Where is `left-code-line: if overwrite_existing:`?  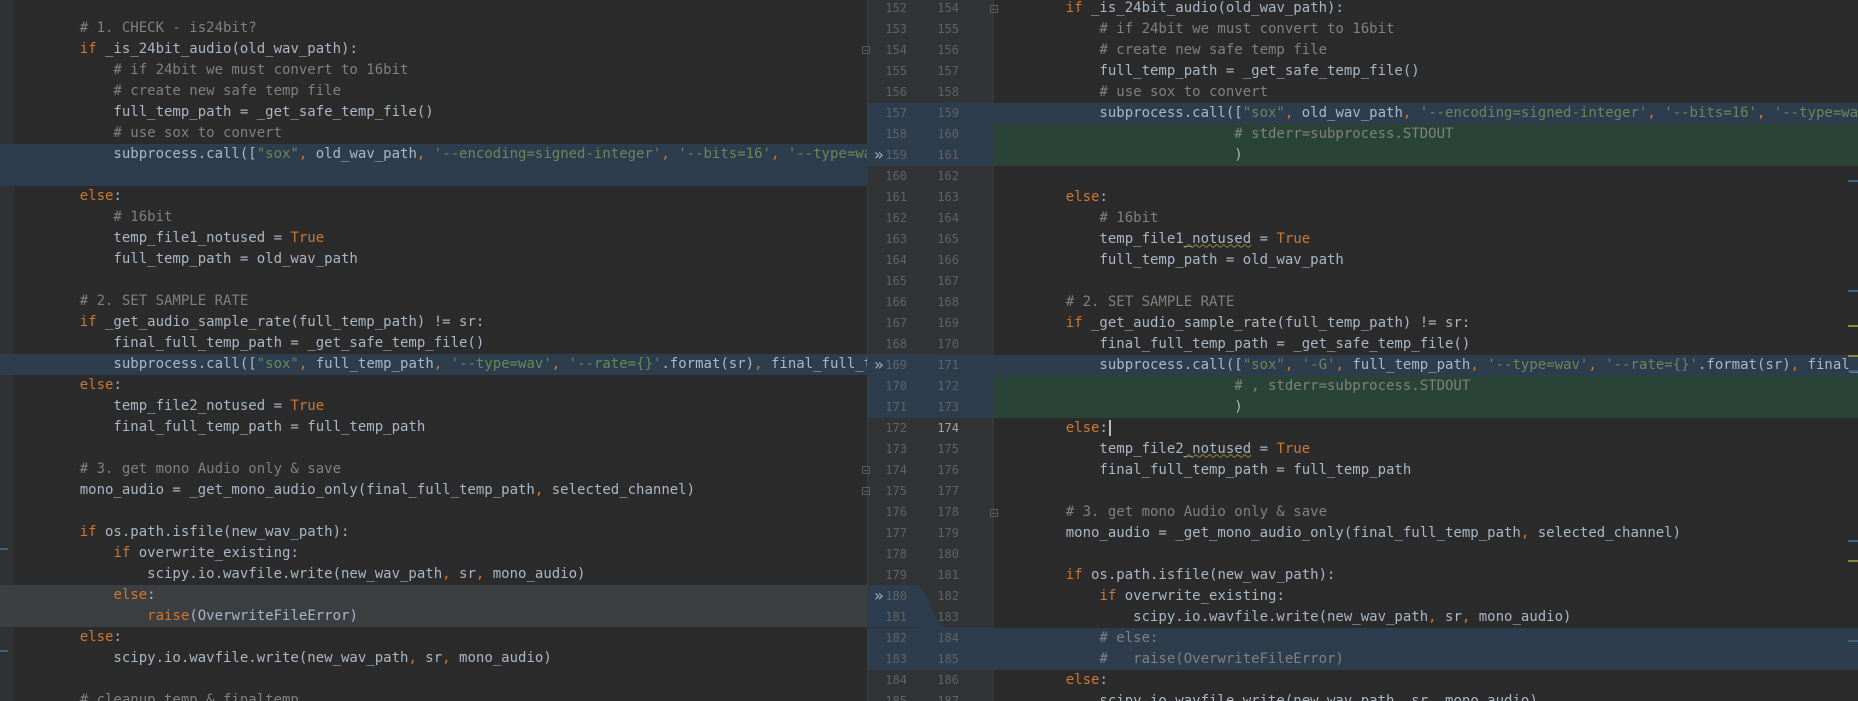 left-code-line: if overwrite_existing: is located at coordinates (433, 553).